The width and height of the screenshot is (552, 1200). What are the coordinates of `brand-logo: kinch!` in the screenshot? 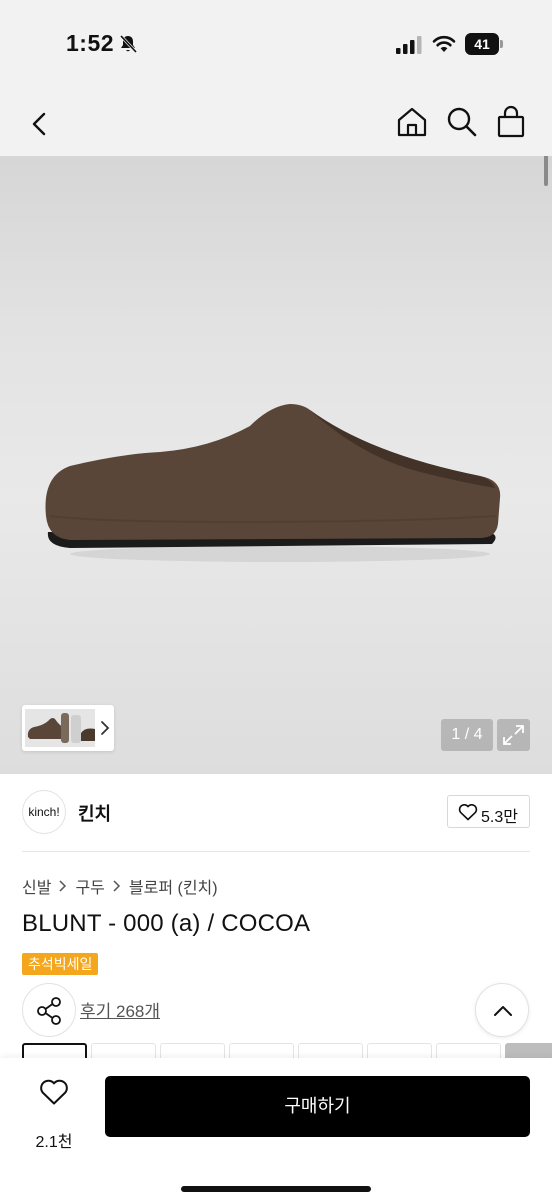 It's located at (44, 812).